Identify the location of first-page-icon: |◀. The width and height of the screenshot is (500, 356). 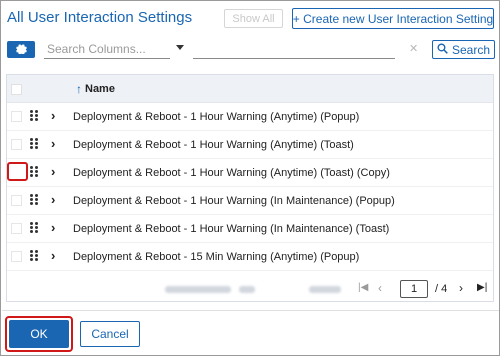
(363, 287).